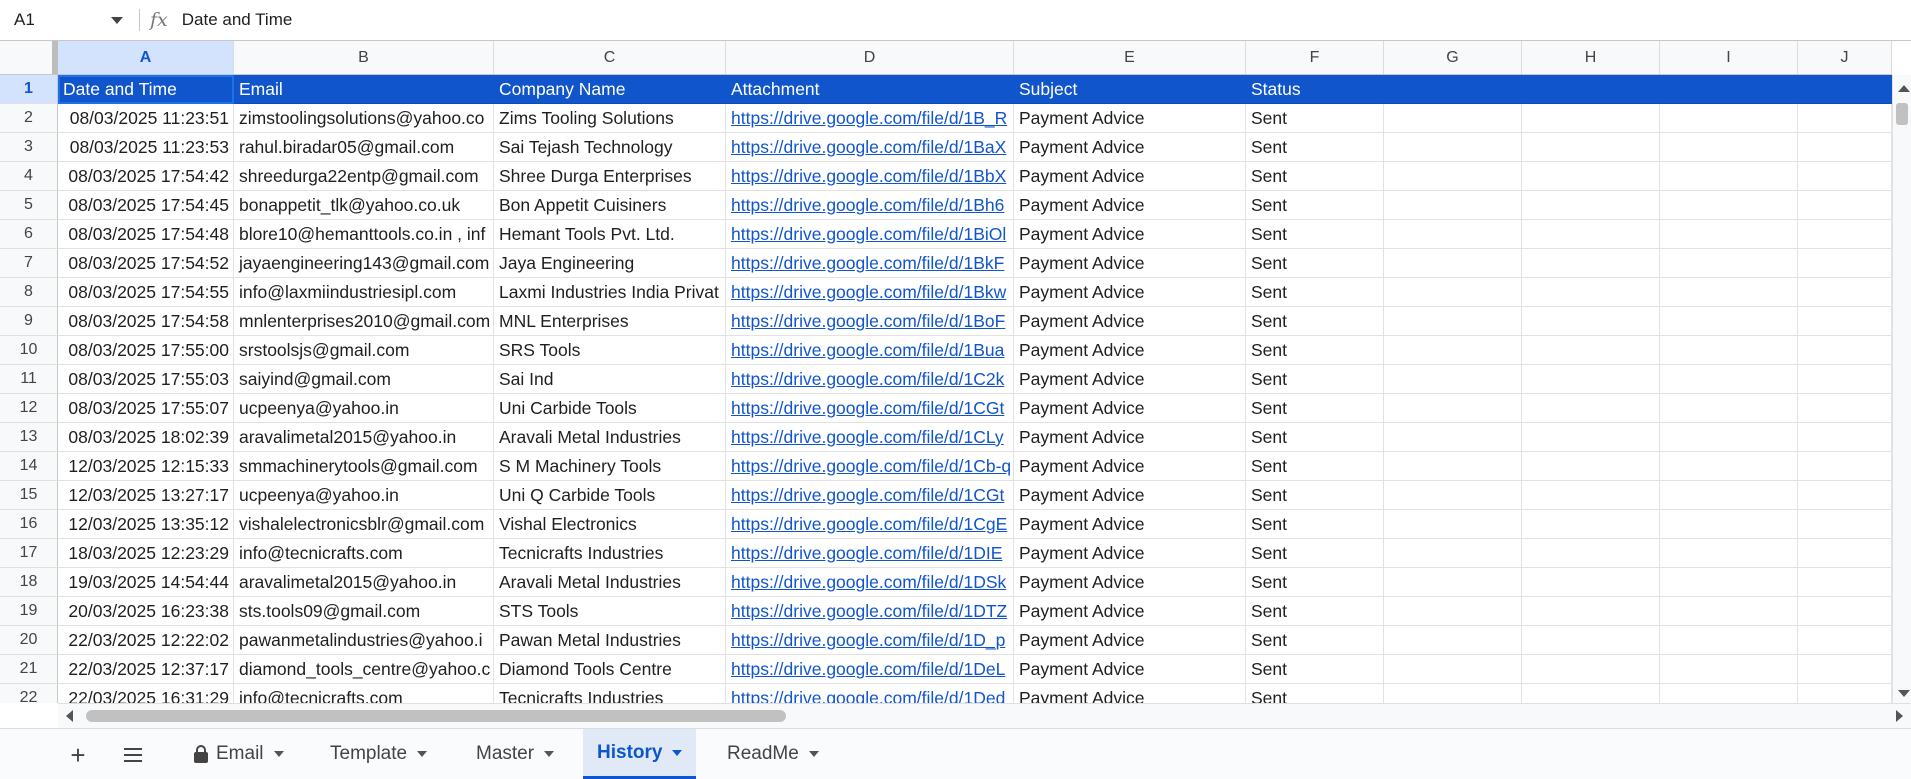 Image resolution: width=1911 pixels, height=779 pixels. Describe the element at coordinates (29, 640) in the screenshot. I see `row-number: 20` at that location.